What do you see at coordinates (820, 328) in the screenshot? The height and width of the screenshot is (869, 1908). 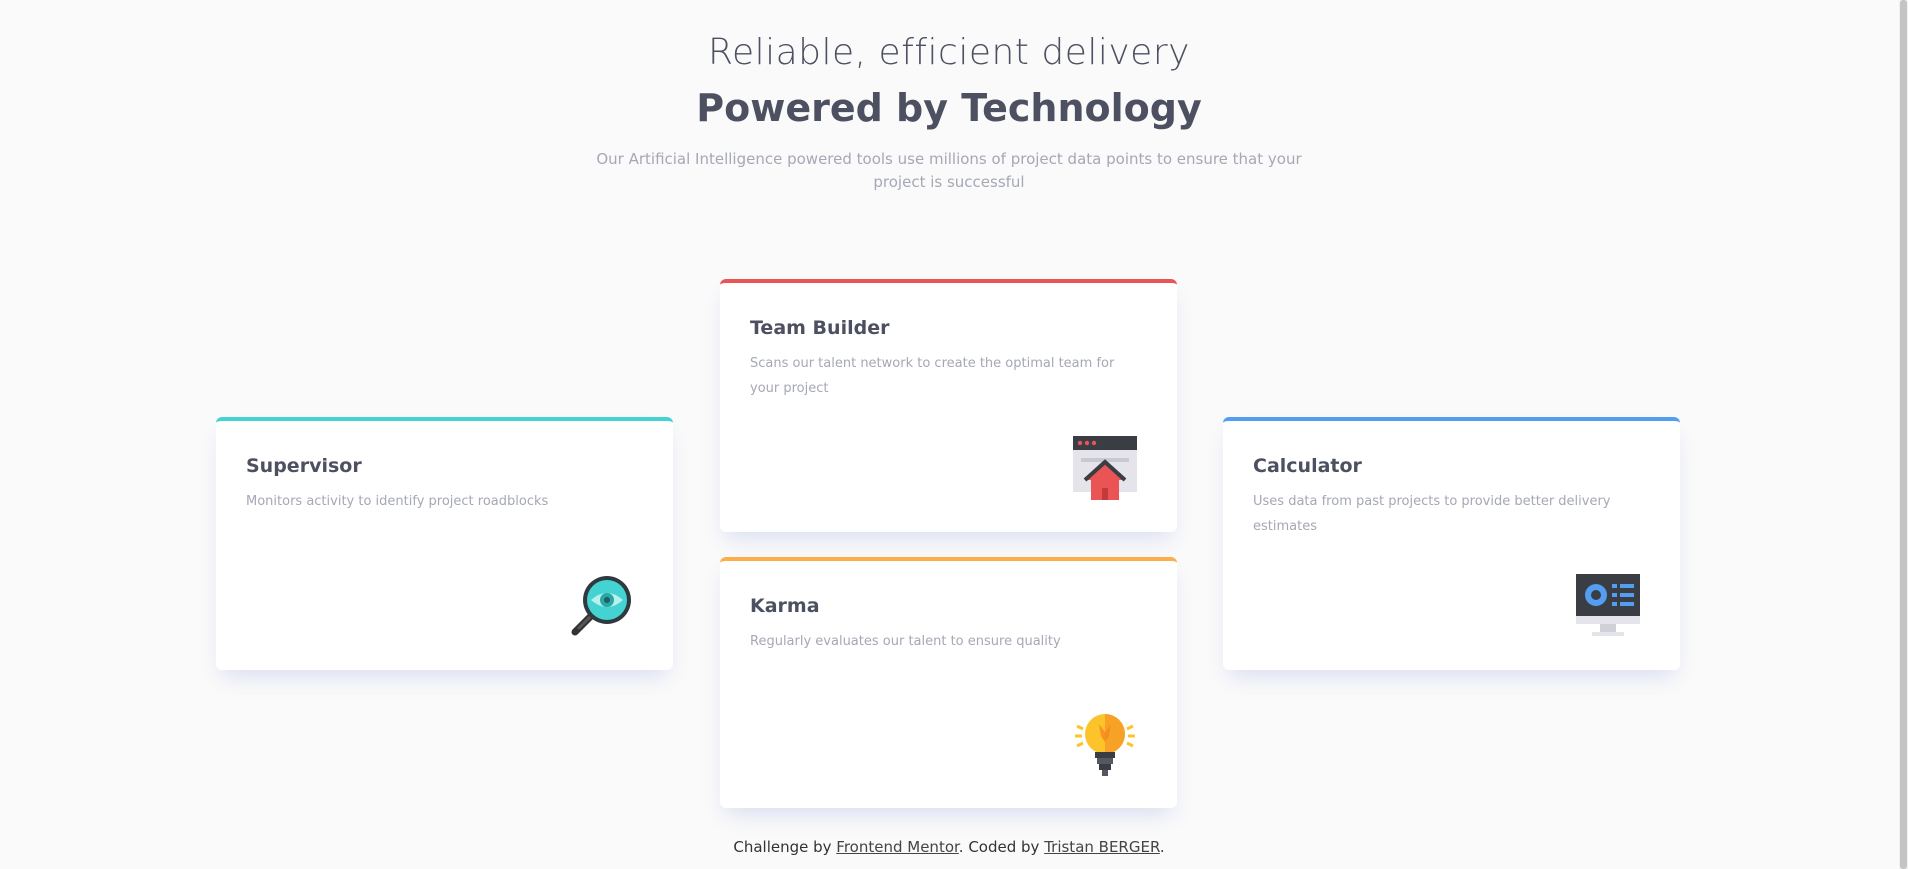 I see `card-title: Team Builder` at bounding box center [820, 328].